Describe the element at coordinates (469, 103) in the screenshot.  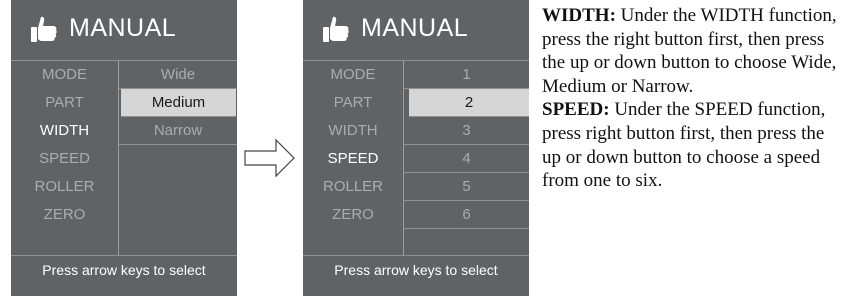
I see `option-speed-2: 2` at that location.